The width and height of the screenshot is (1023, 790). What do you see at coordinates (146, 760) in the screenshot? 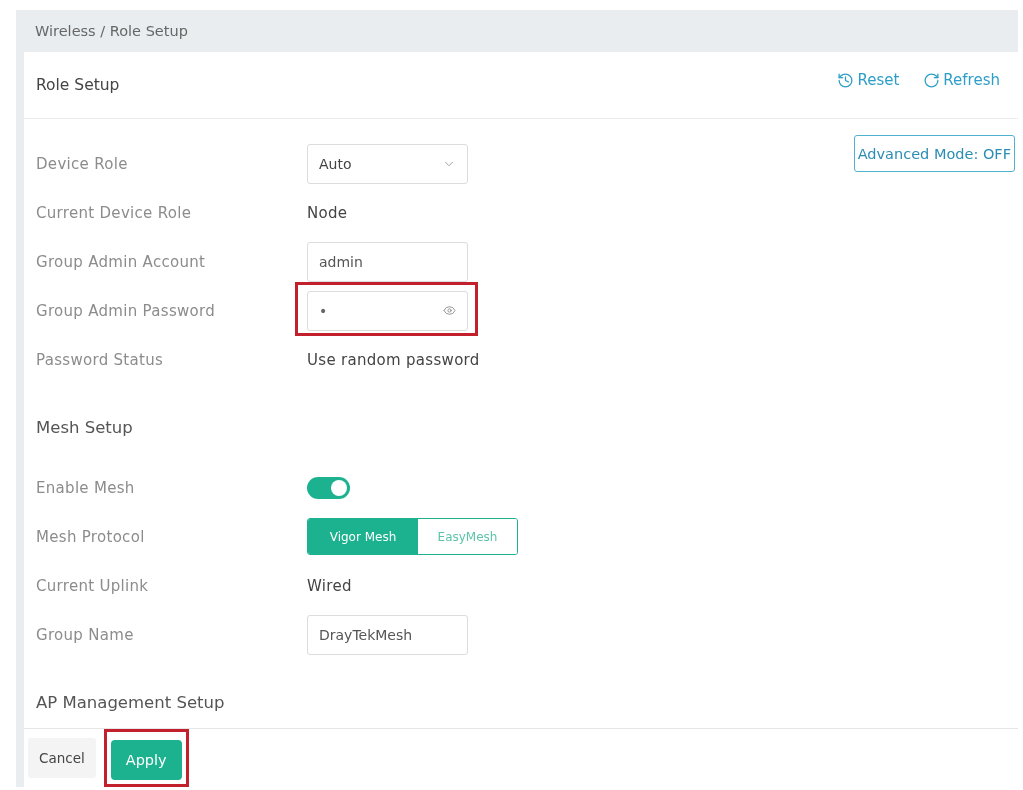
I see `apply-button: Apply` at bounding box center [146, 760].